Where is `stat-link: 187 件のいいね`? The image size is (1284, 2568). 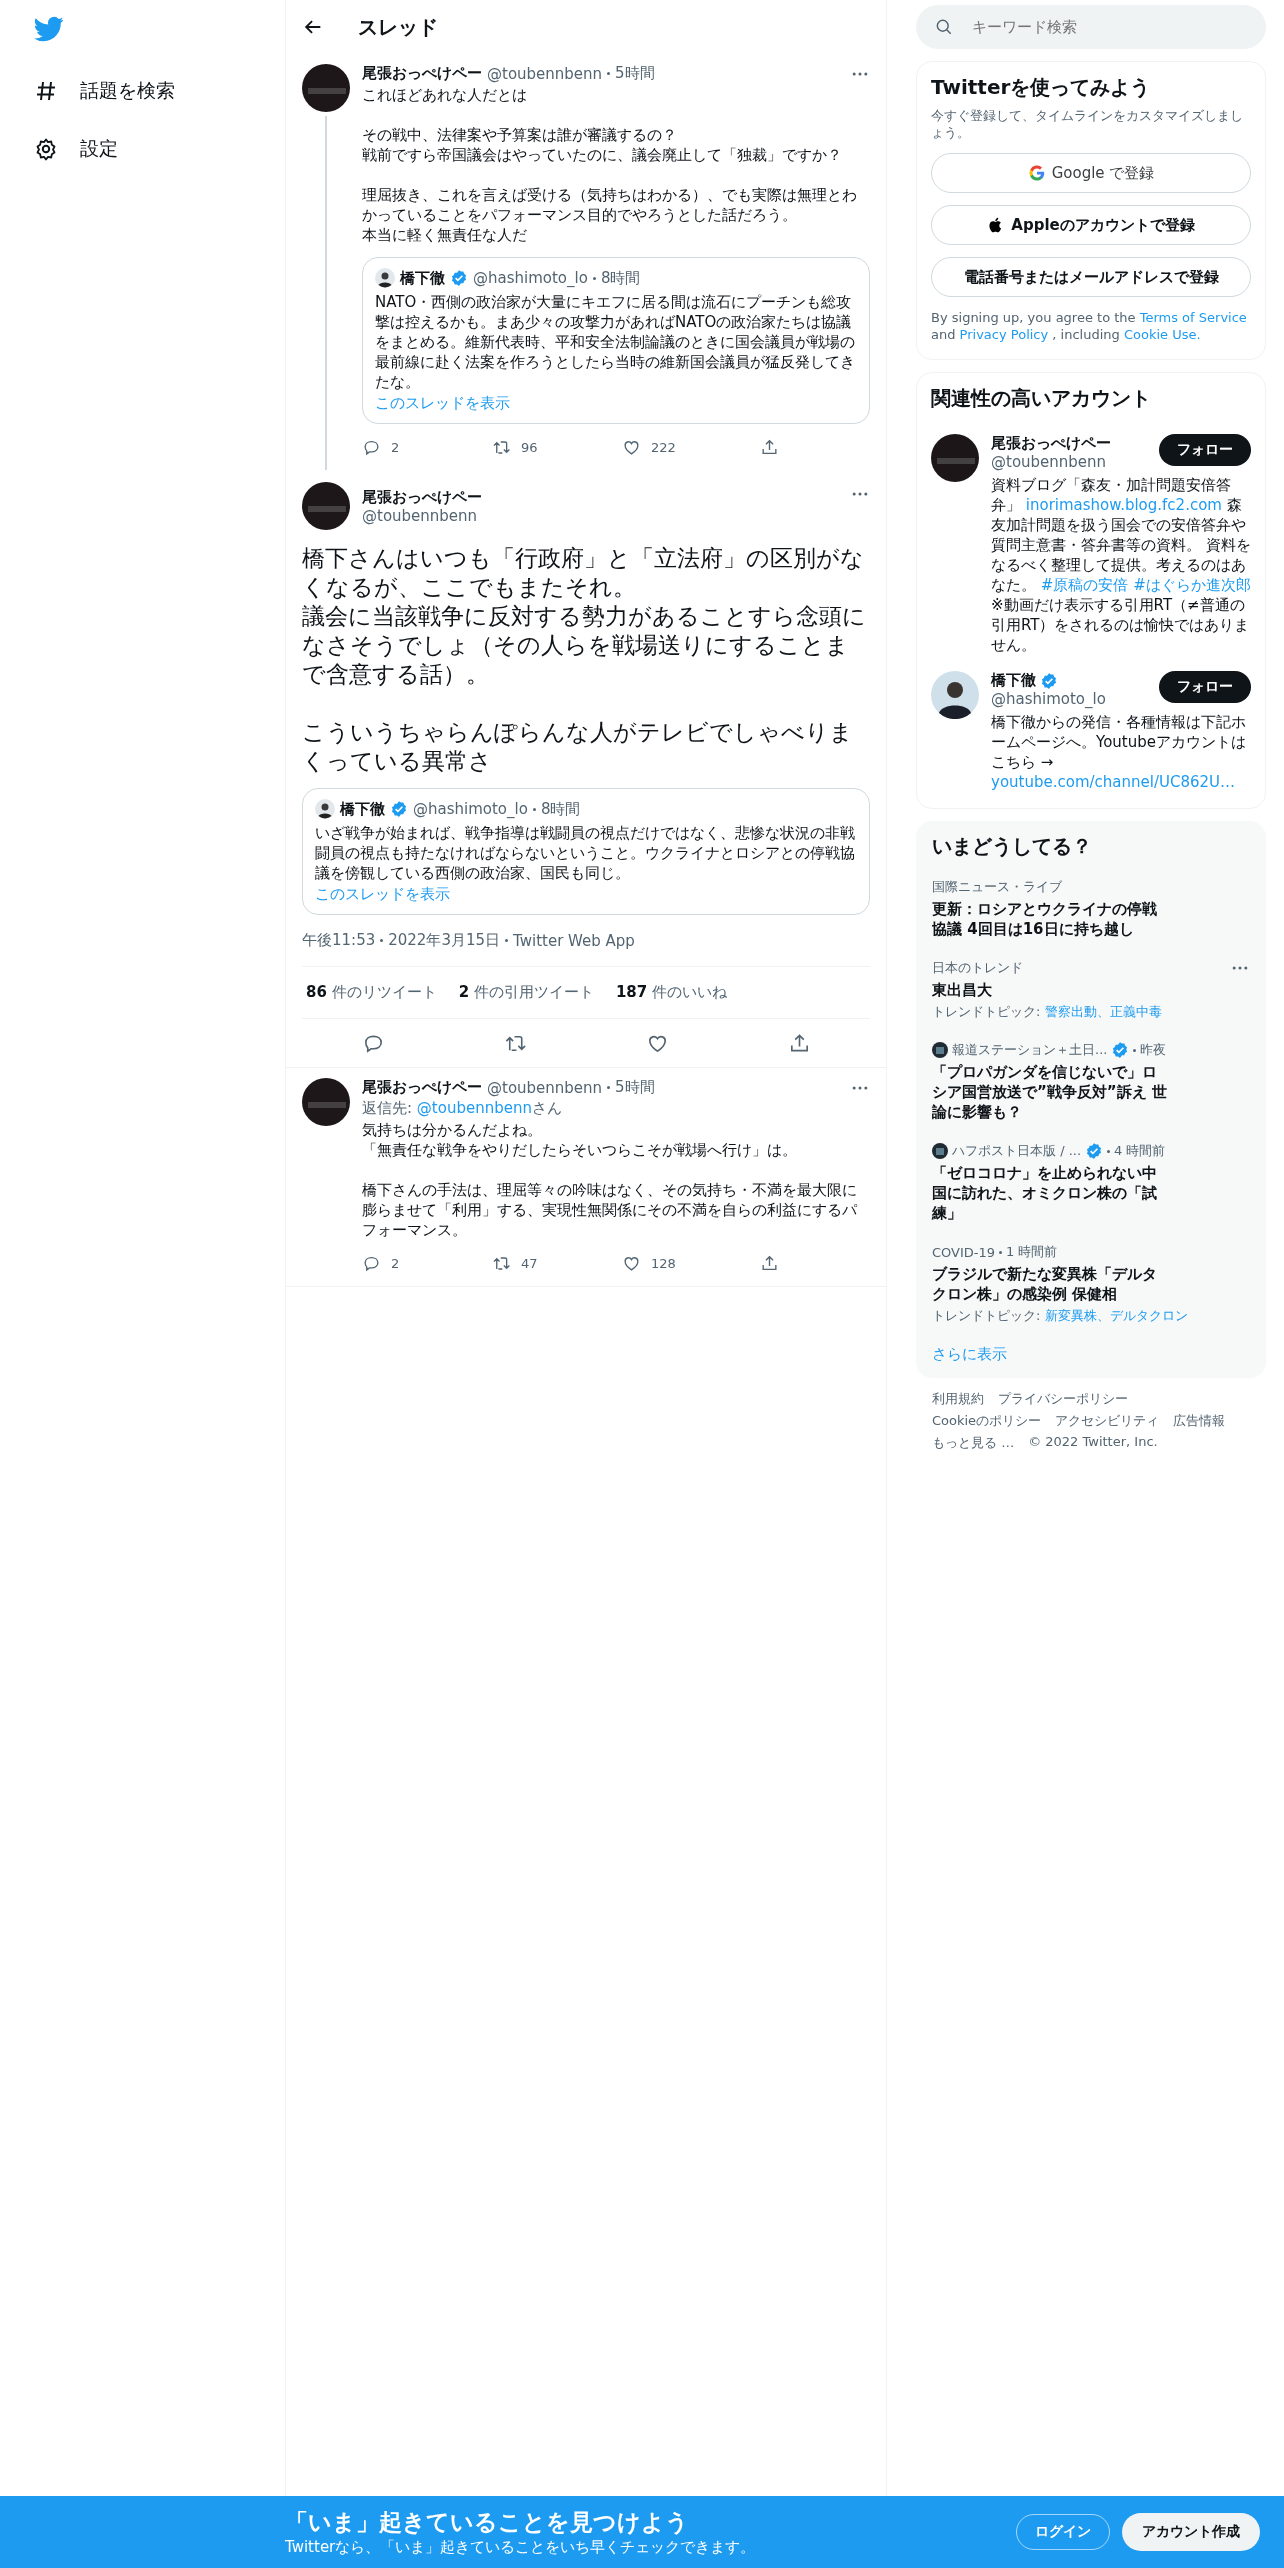 stat-link: 187 件のいいね is located at coordinates (671, 992).